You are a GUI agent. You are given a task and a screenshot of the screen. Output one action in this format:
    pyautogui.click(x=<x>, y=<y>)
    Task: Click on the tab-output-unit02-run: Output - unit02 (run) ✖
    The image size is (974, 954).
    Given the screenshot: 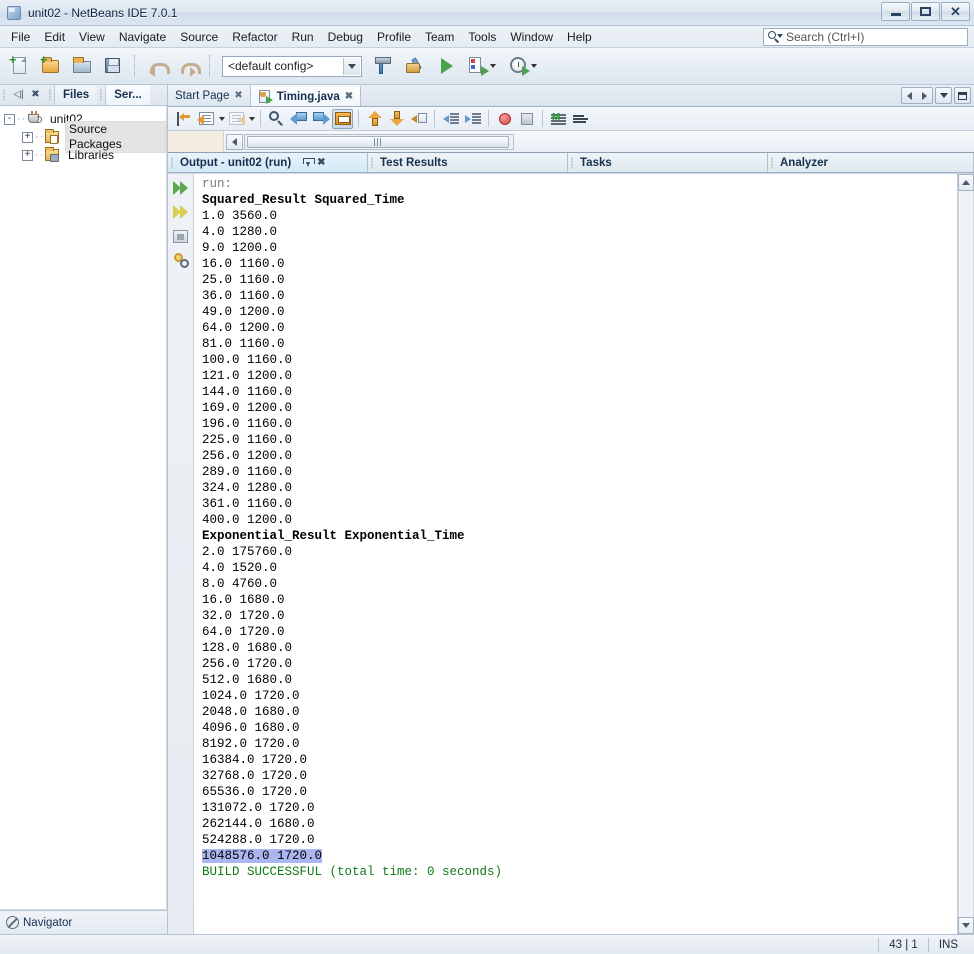 What is the action you would take?
    pyautogui.click(x=268, y=162)
    